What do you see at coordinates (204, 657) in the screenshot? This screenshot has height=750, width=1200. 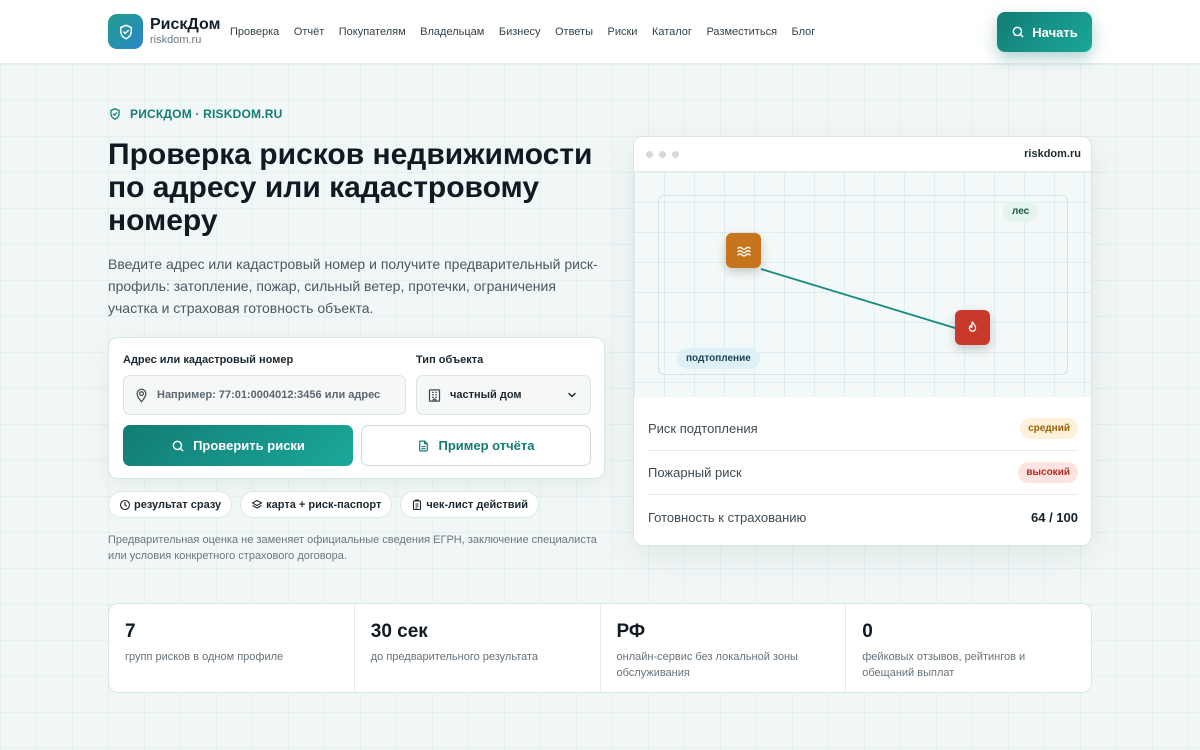 I see `stat-description: групп рисков в одном профиле` at bounding box center [204, 657].